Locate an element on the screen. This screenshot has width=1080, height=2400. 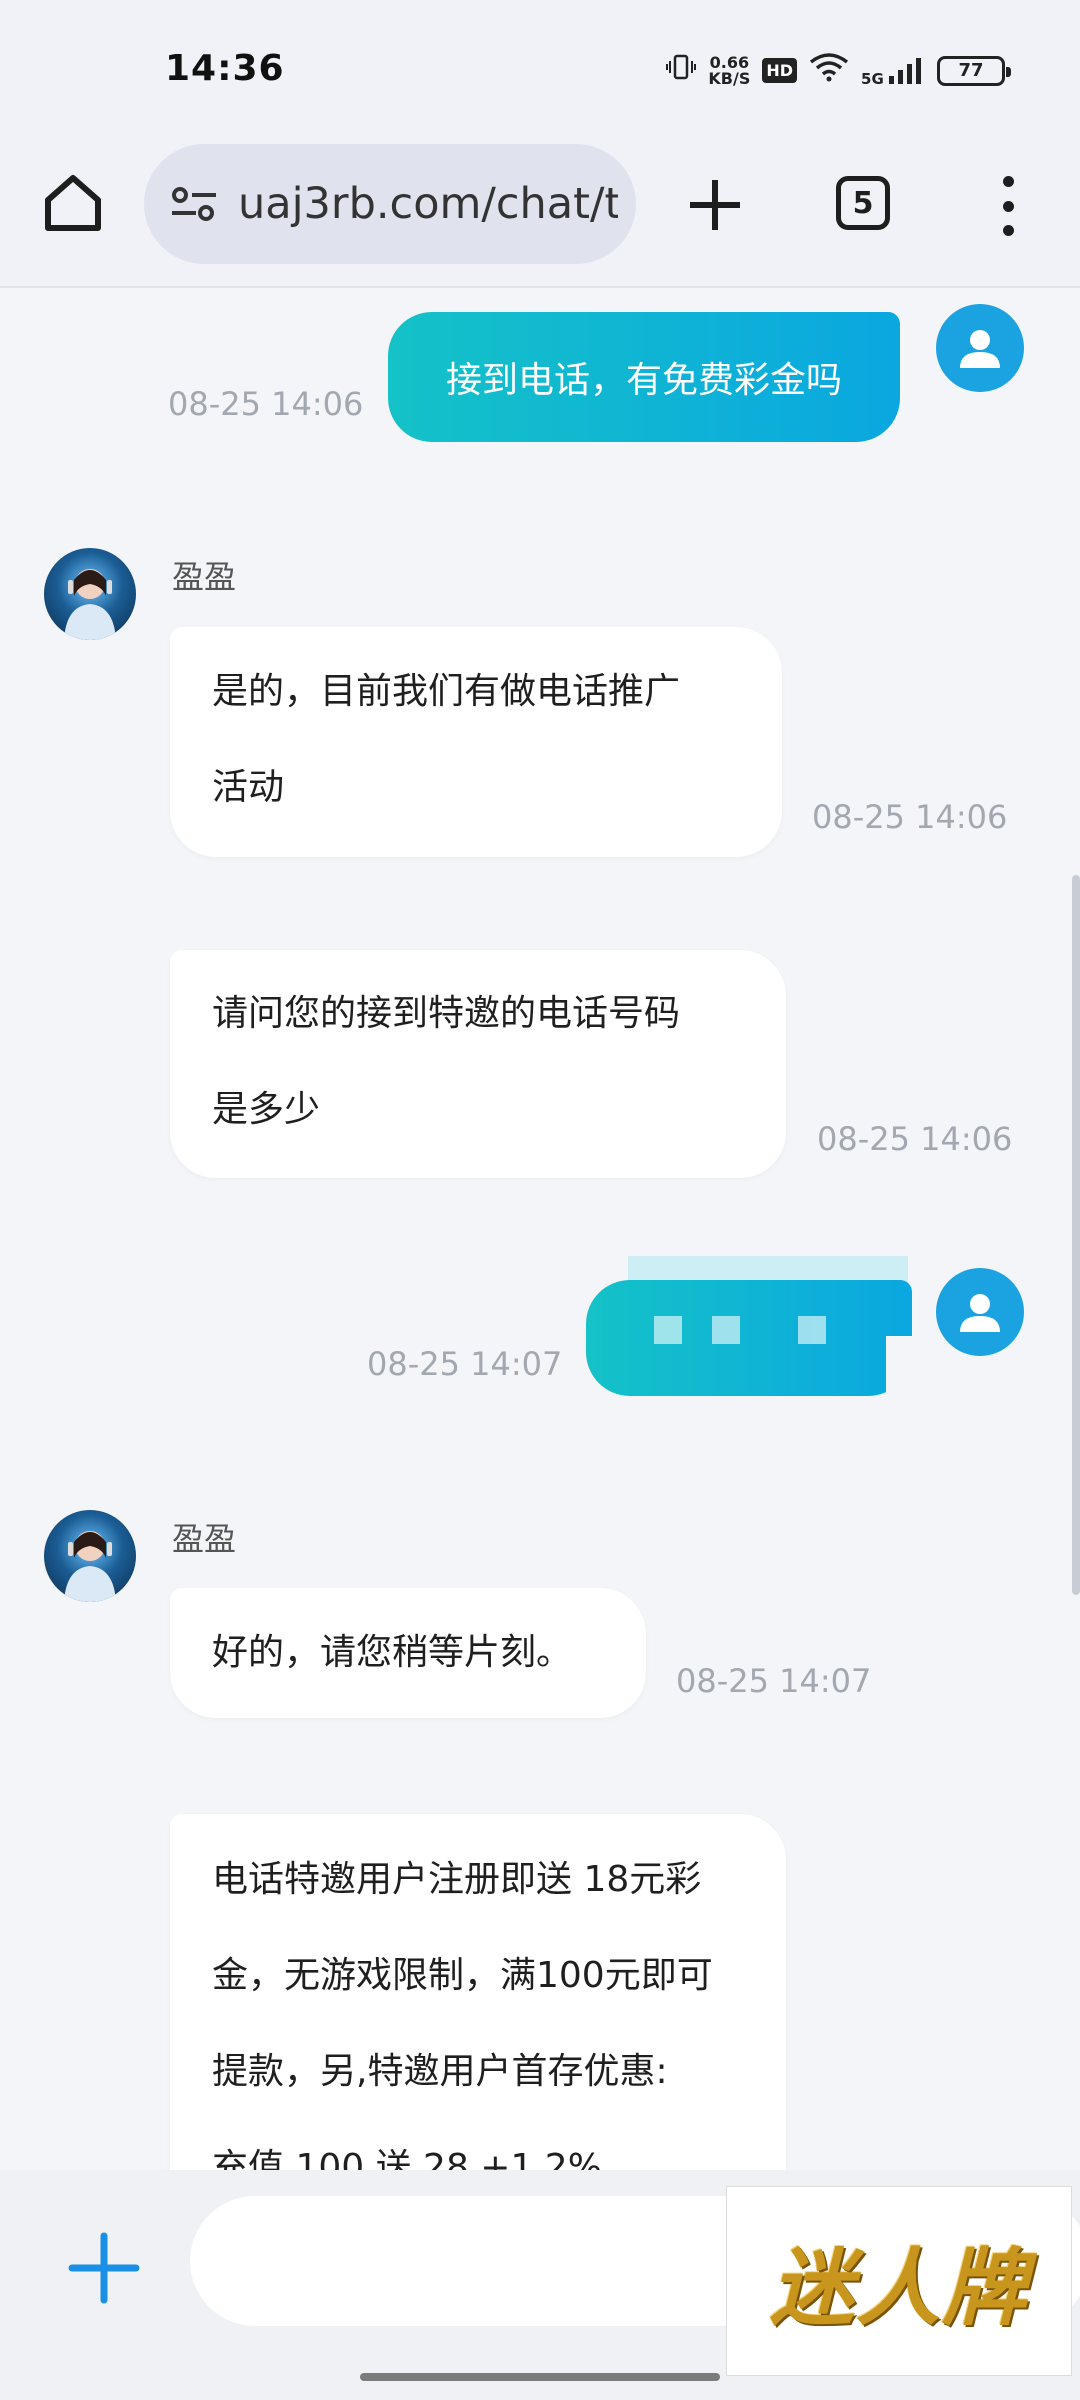
incoming-message-bubble: 好的，请您稍等片刻。 is located at coordinates (408, 1653).